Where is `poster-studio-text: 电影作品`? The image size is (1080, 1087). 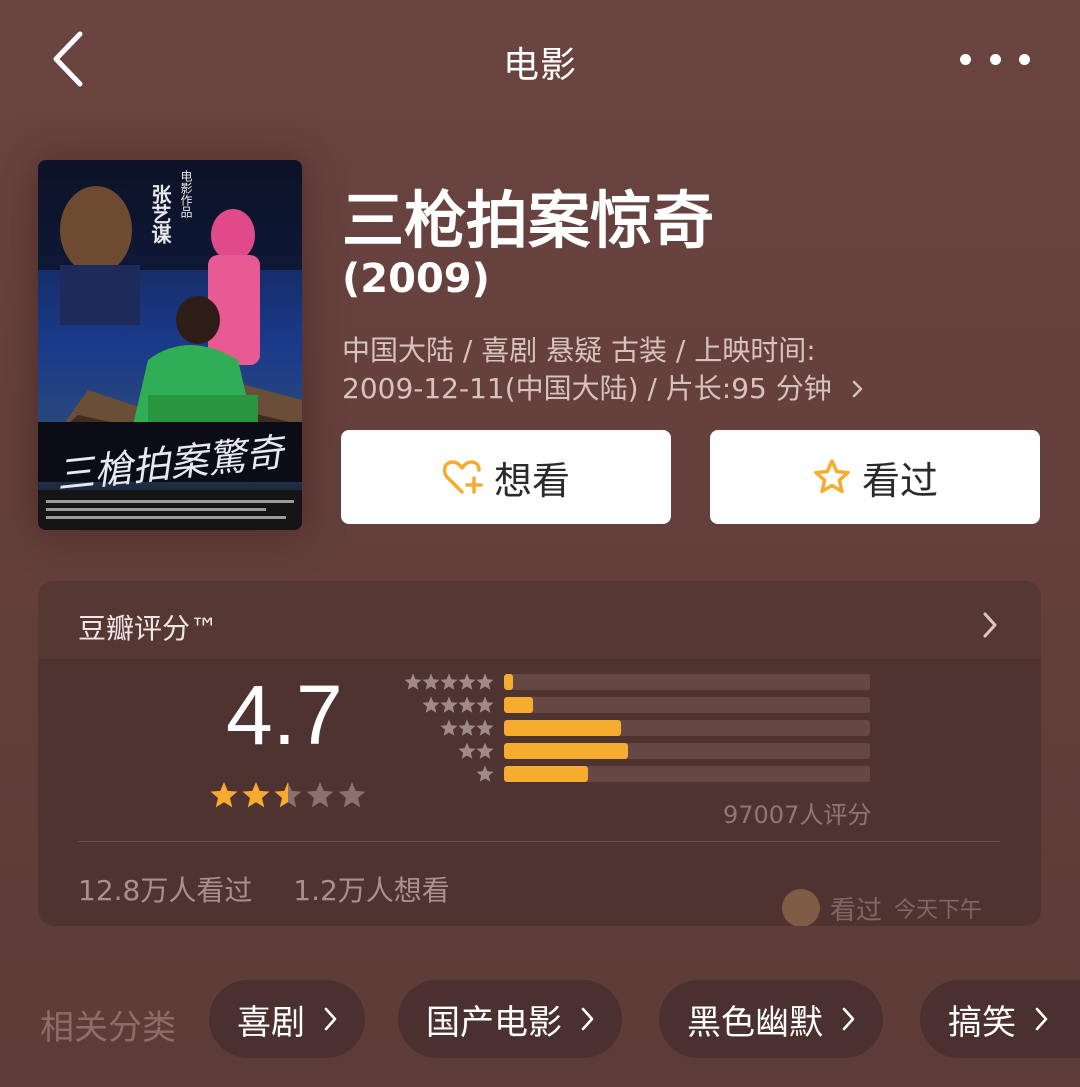 poster-studio-text: 电影作品 is located at coordinates (186, 194).